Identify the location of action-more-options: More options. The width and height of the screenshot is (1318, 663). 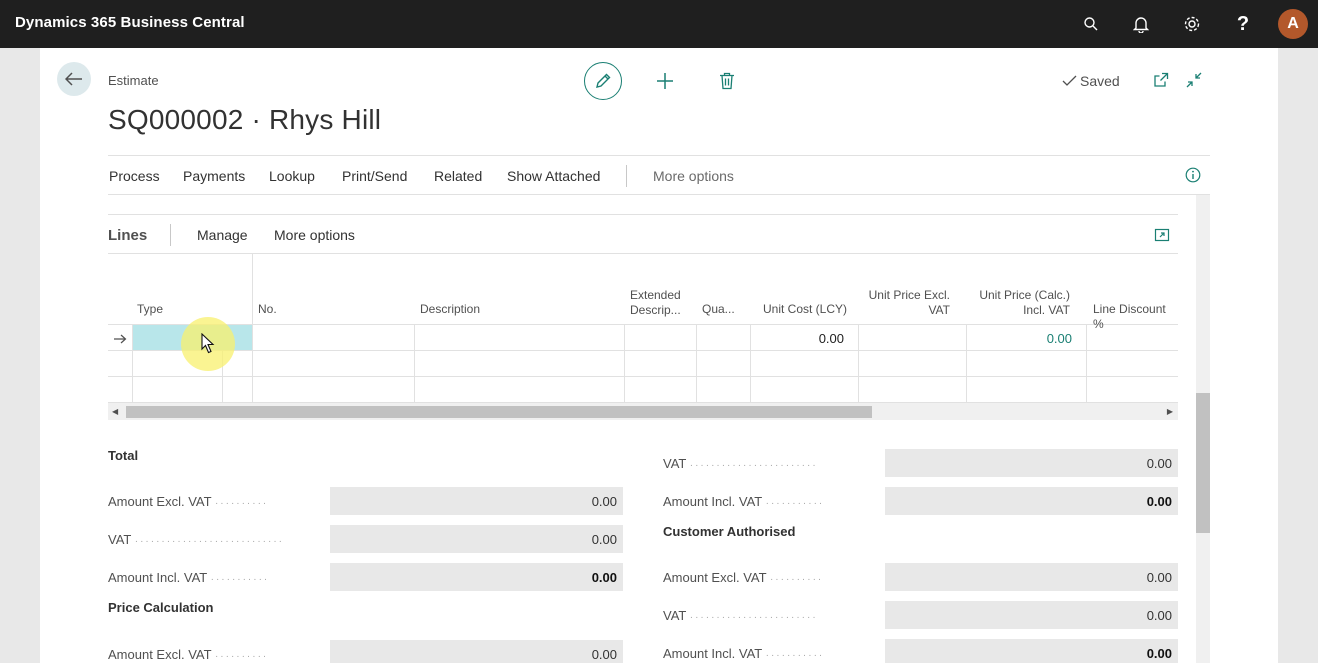
(693, 176).